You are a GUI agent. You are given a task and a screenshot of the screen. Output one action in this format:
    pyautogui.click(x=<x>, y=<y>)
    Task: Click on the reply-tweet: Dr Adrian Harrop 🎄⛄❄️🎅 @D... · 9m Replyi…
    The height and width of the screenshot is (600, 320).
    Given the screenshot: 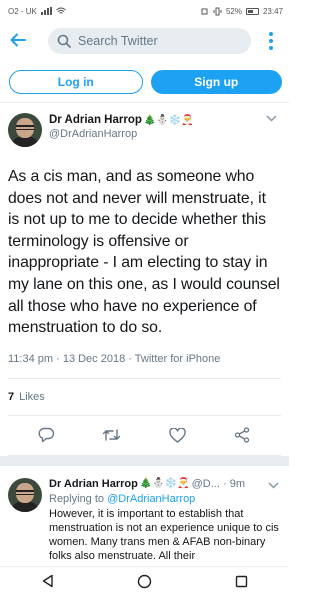 What is the action you would take?
    pyautogui.click(x=144, y=514)
    